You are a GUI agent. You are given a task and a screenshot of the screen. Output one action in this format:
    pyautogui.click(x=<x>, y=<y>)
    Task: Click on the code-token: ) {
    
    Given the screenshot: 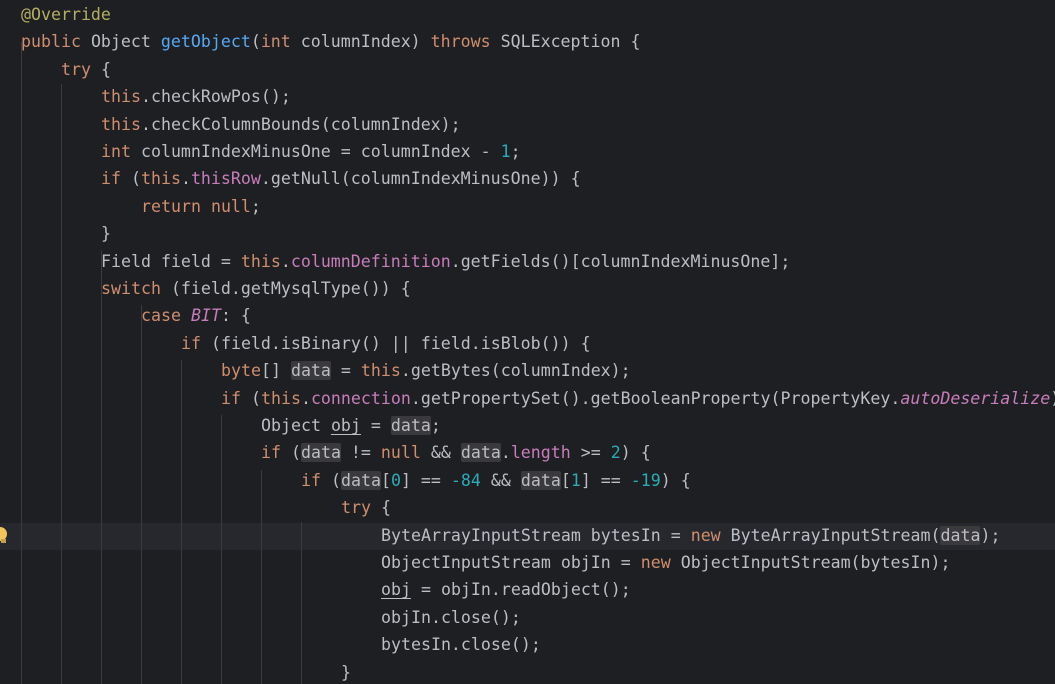 What is the action you would take?
    pyautogui.click(x=635, y=453)
    